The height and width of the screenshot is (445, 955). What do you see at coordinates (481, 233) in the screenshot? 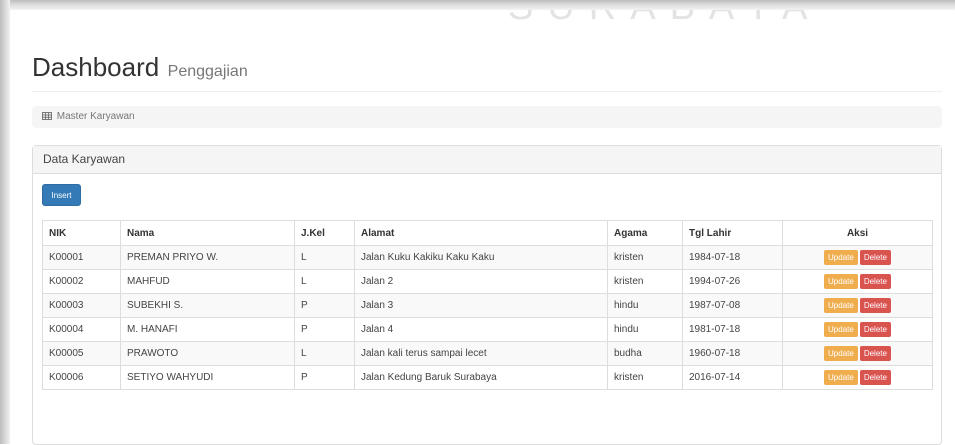
I see `column-header-alamat: Alamat` at bounding box center [481, 233].